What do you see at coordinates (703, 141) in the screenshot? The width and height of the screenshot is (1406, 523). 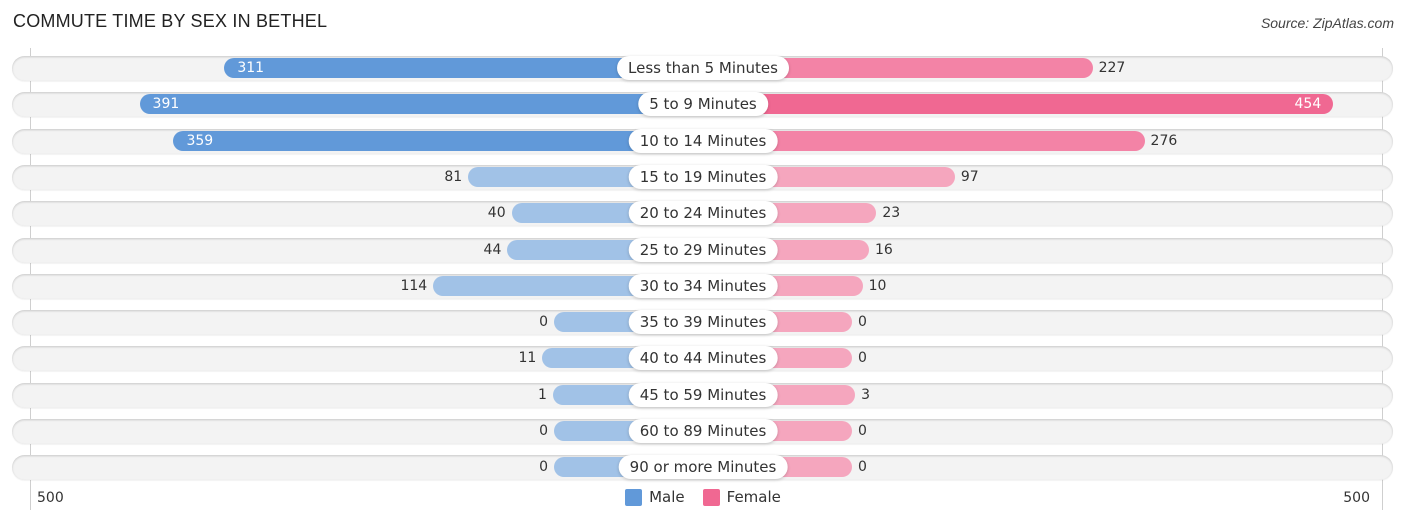 I see `category-label: 10 to 14 Minutes` at bounding box center [703, 141].